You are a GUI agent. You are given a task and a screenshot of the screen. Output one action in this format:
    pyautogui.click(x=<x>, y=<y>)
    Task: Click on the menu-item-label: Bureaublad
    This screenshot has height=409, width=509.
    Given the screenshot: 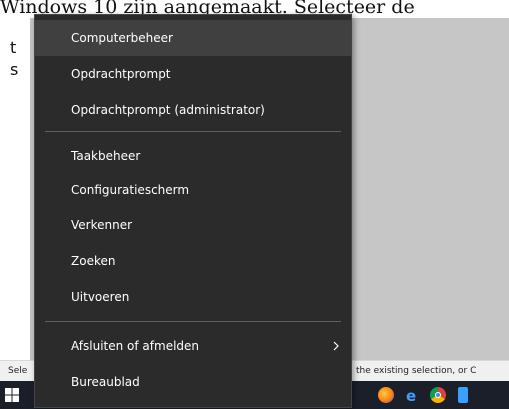 What is the action you would take?
    pyautogui.click(x=105, y=382)
    